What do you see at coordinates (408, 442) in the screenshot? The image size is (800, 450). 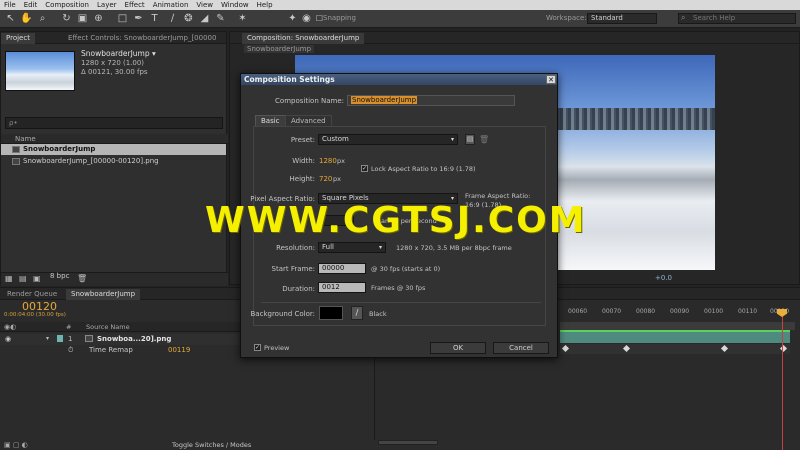 I see `zoom-slider` at bounding box center [408, 442].